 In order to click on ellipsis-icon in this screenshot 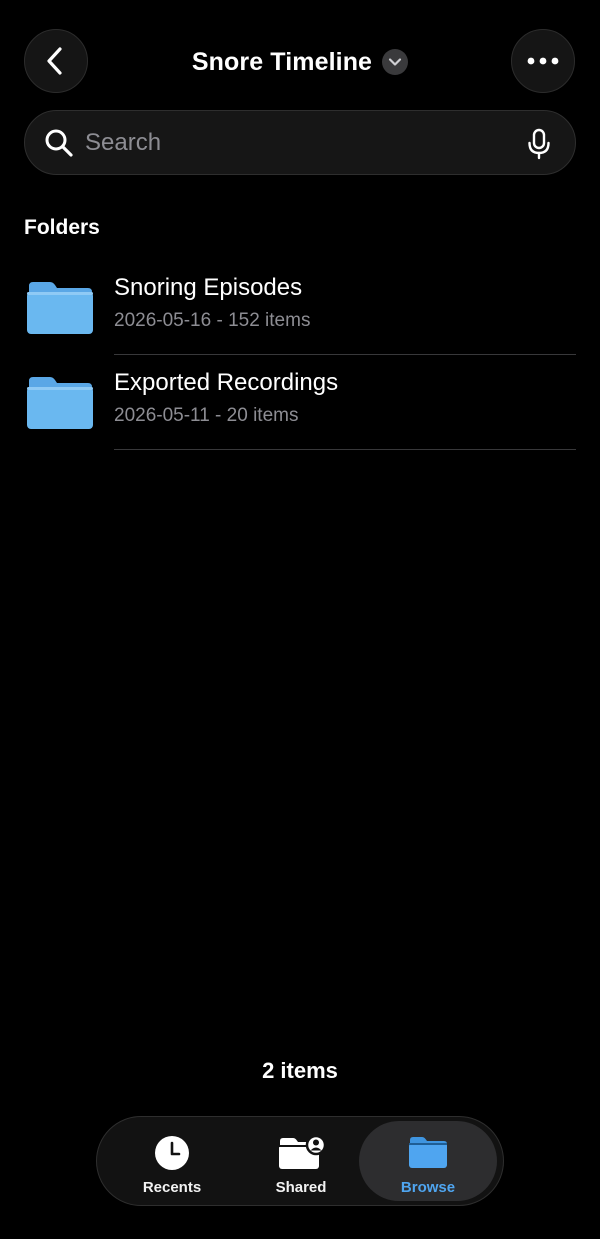, I will do `click(543, 61)`.